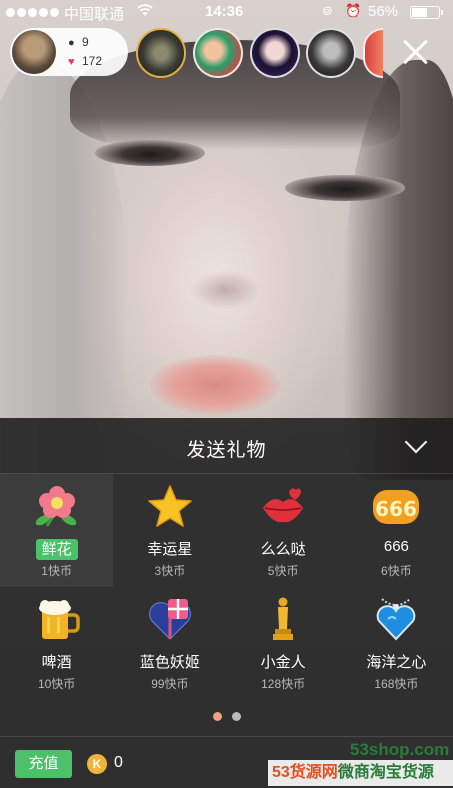  Describe the element at coordinates (396, 571) in the screenshot. I see `gift-price: 6快币` at that location.